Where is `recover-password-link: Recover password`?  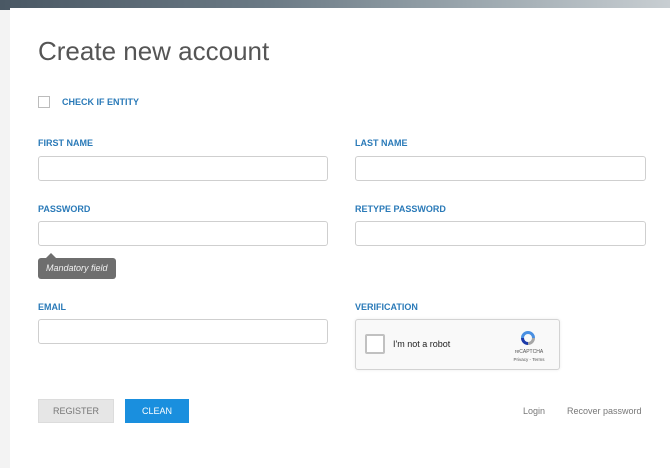
recover-password-link: Recover password is located at coordinates (604, 411).